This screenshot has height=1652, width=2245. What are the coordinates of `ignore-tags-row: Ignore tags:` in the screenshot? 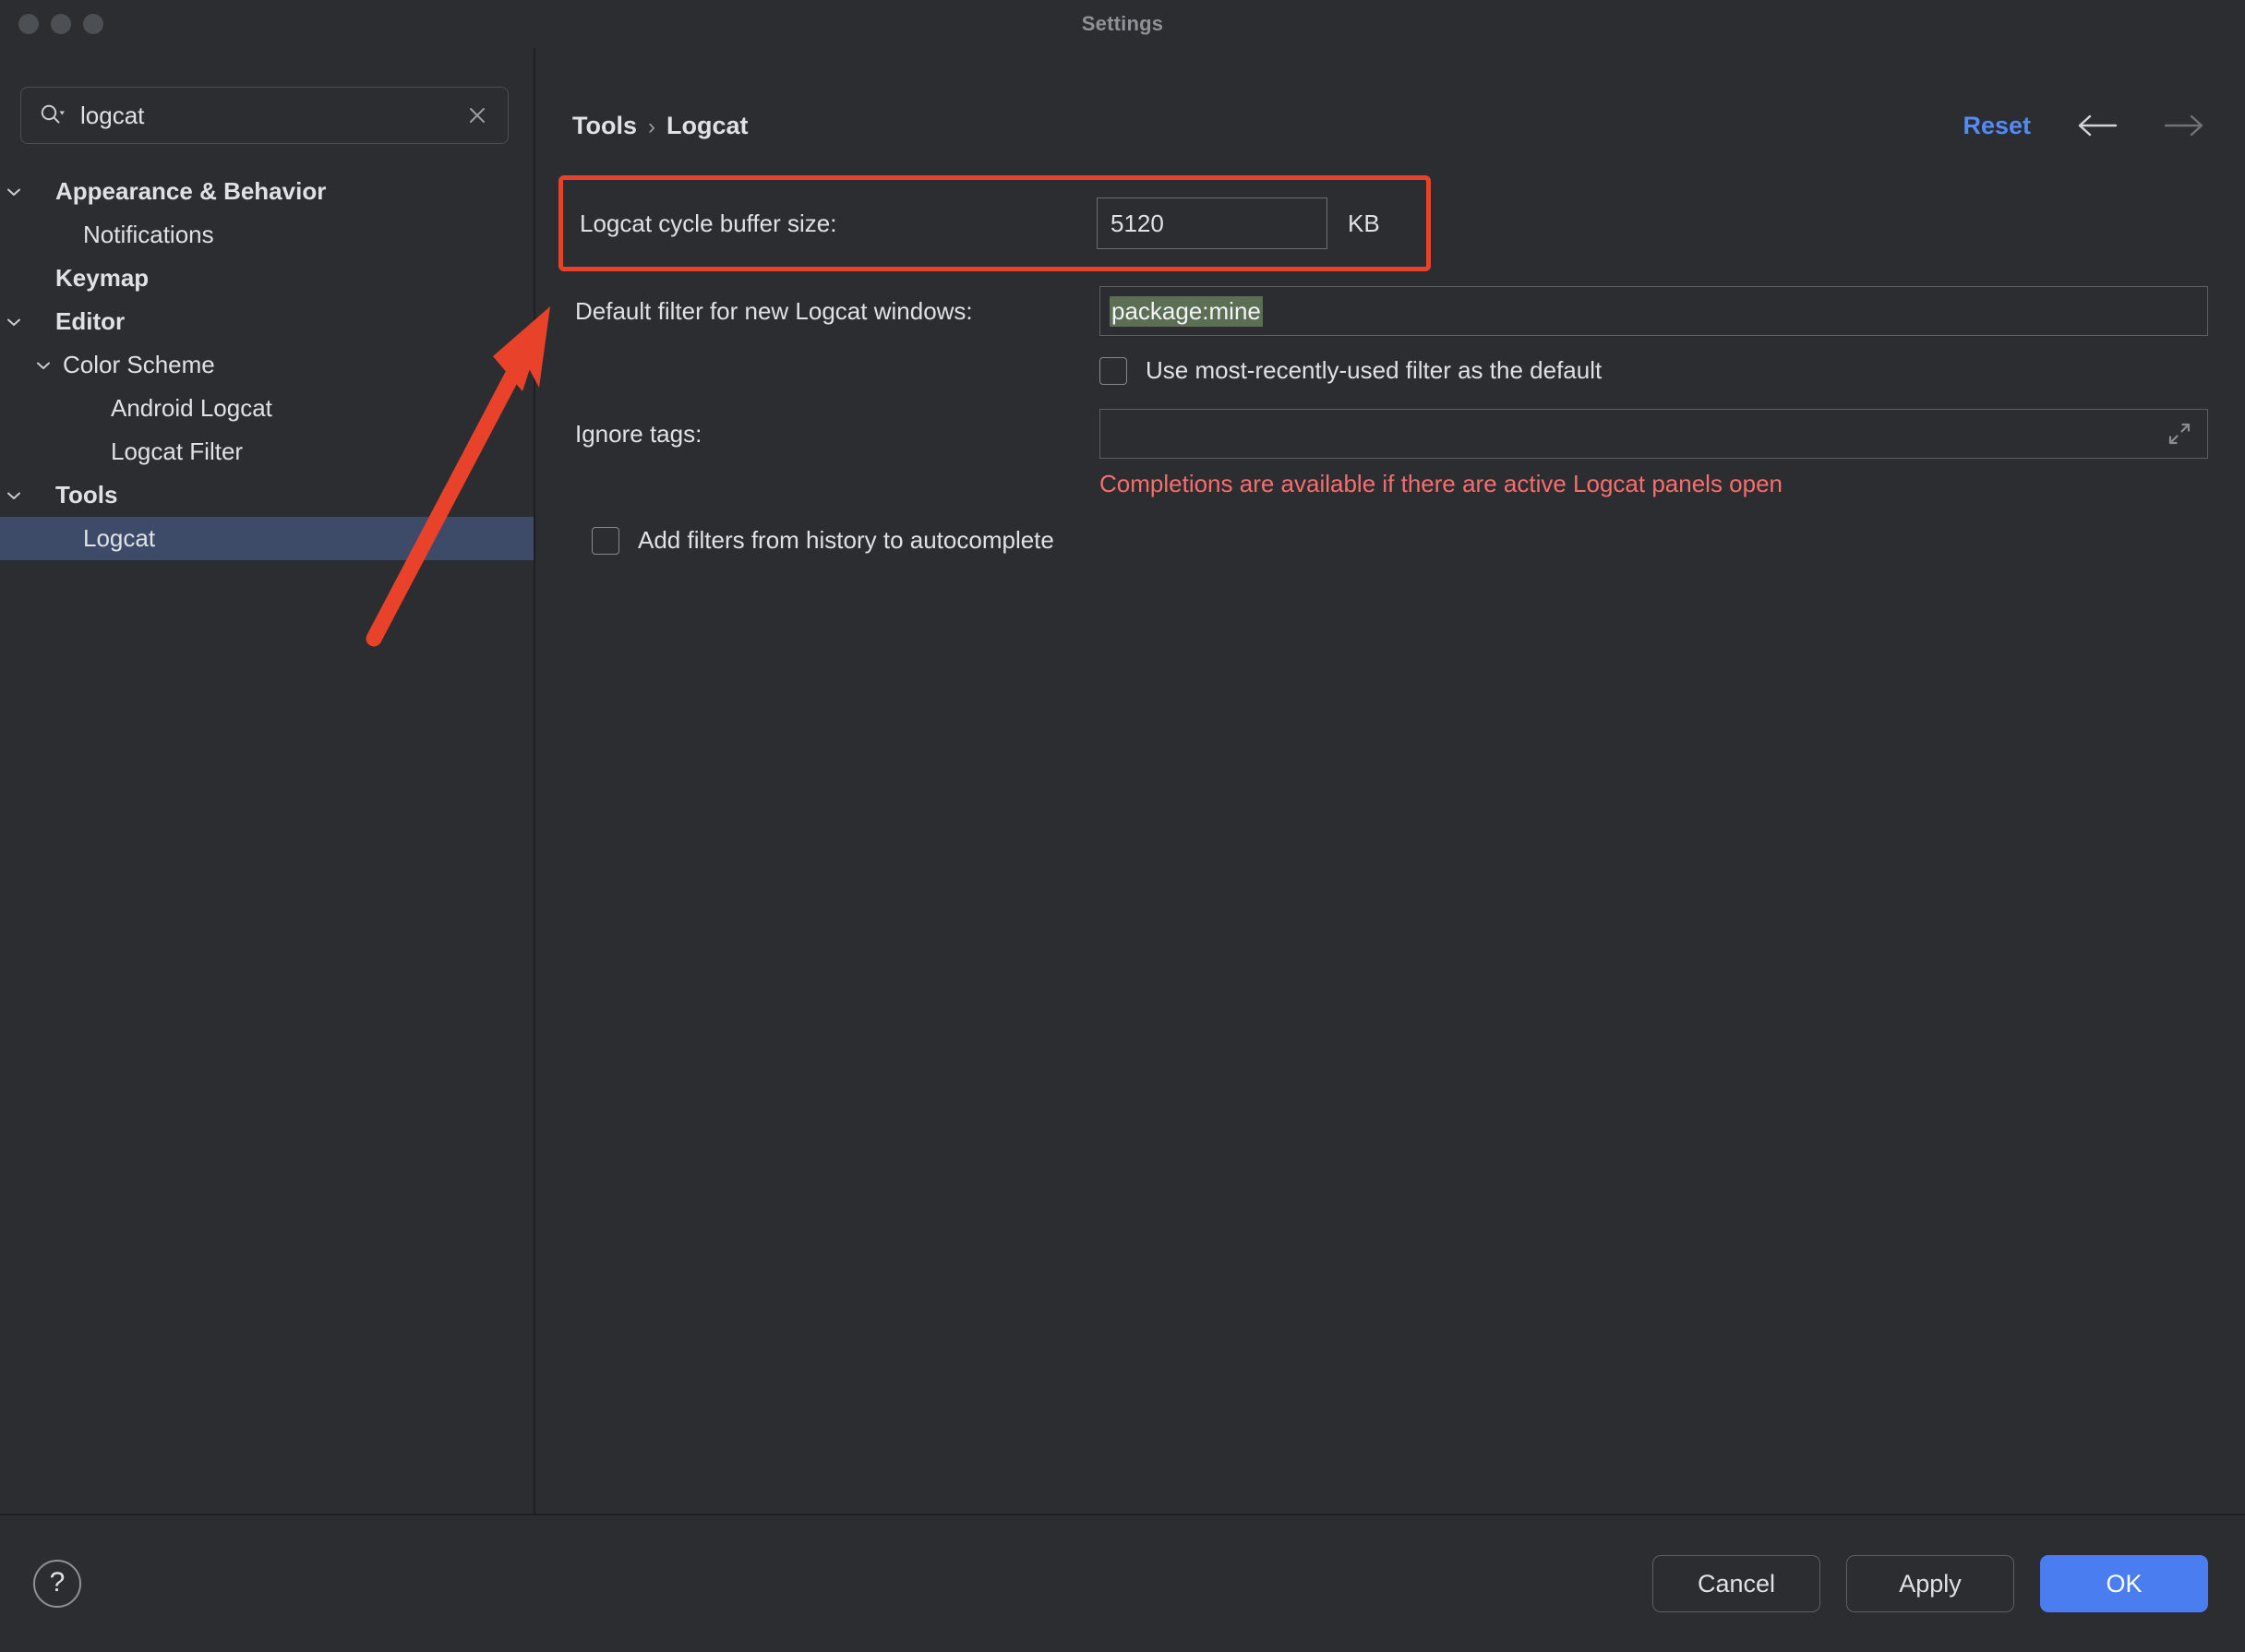 It's located at (1410, 434).